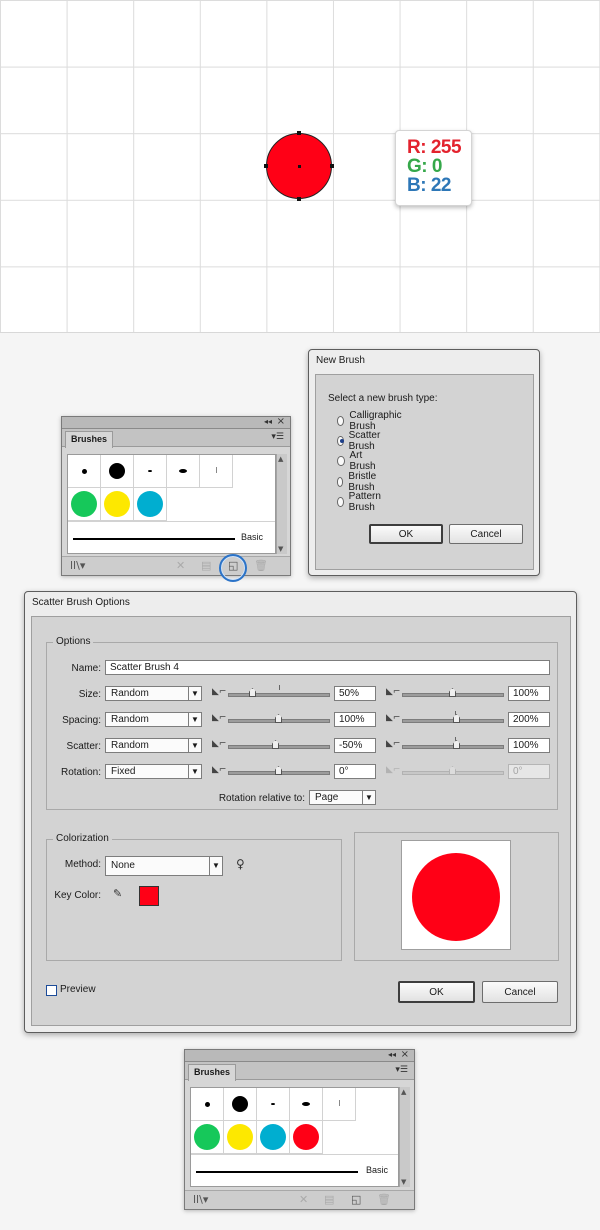  What do you see at coordinates (529, 719) in the screenshot?
I see `spacing-max-field: 200%` at bounding box center [529, 719].